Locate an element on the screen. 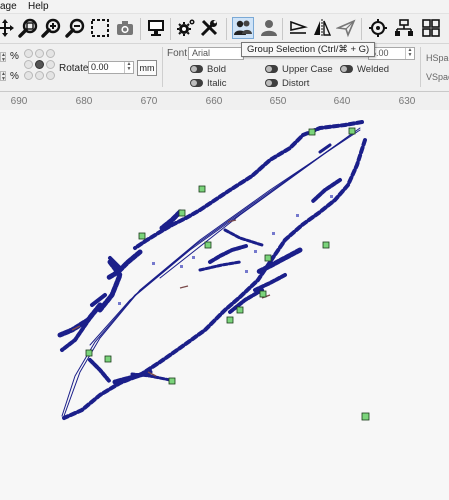 This screenshot has width=449, height=500. zoom-out-button is located at coordinates (75, 28).